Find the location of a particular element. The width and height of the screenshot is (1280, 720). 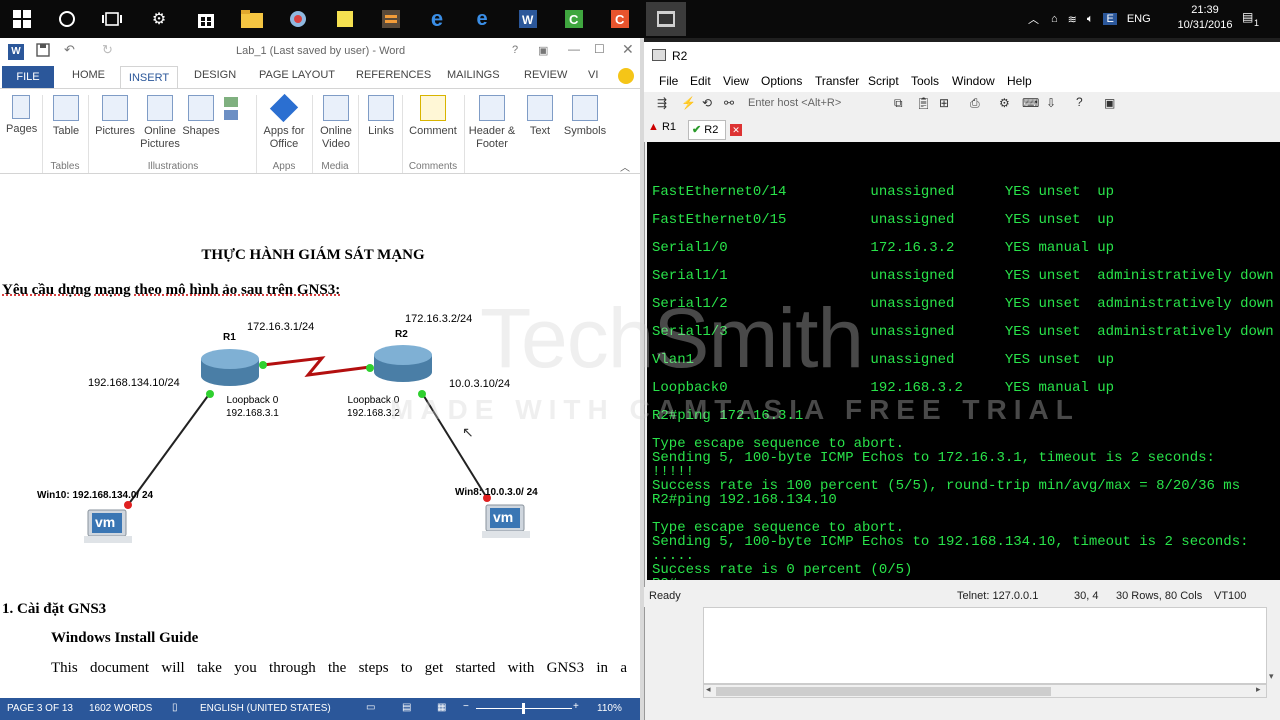

camtasia-recorder-icon: C is located at coordinates (574, 19).